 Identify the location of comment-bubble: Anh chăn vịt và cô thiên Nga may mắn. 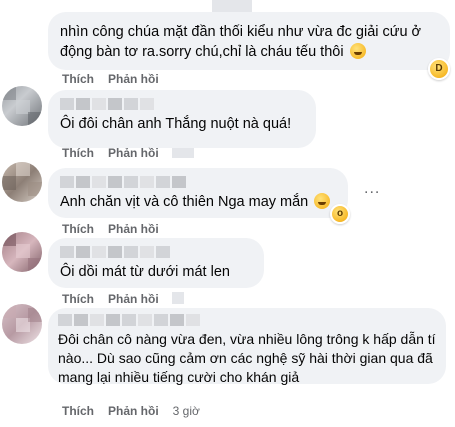
(198, 193).